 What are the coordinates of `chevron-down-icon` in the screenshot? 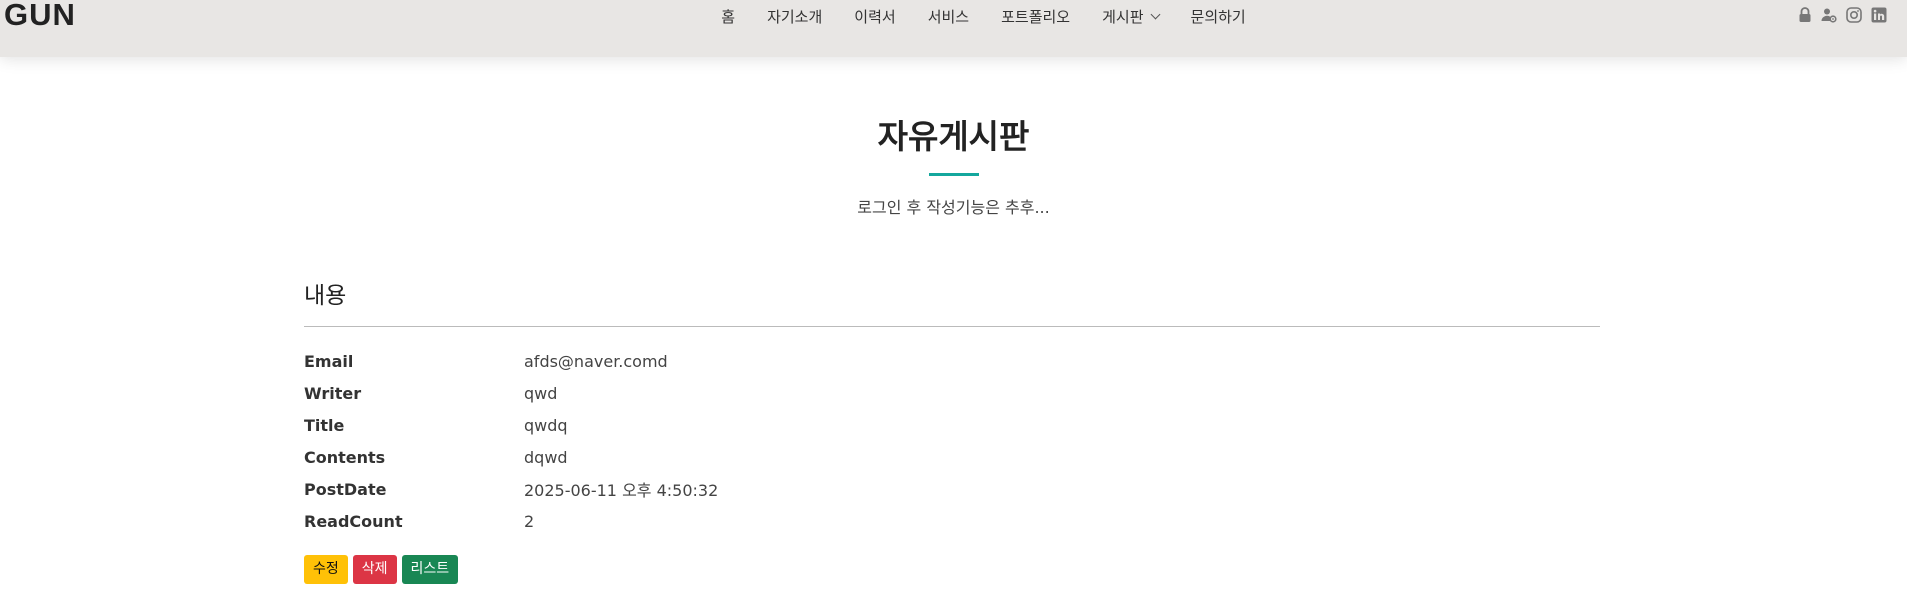 It's located at (1155, 14).